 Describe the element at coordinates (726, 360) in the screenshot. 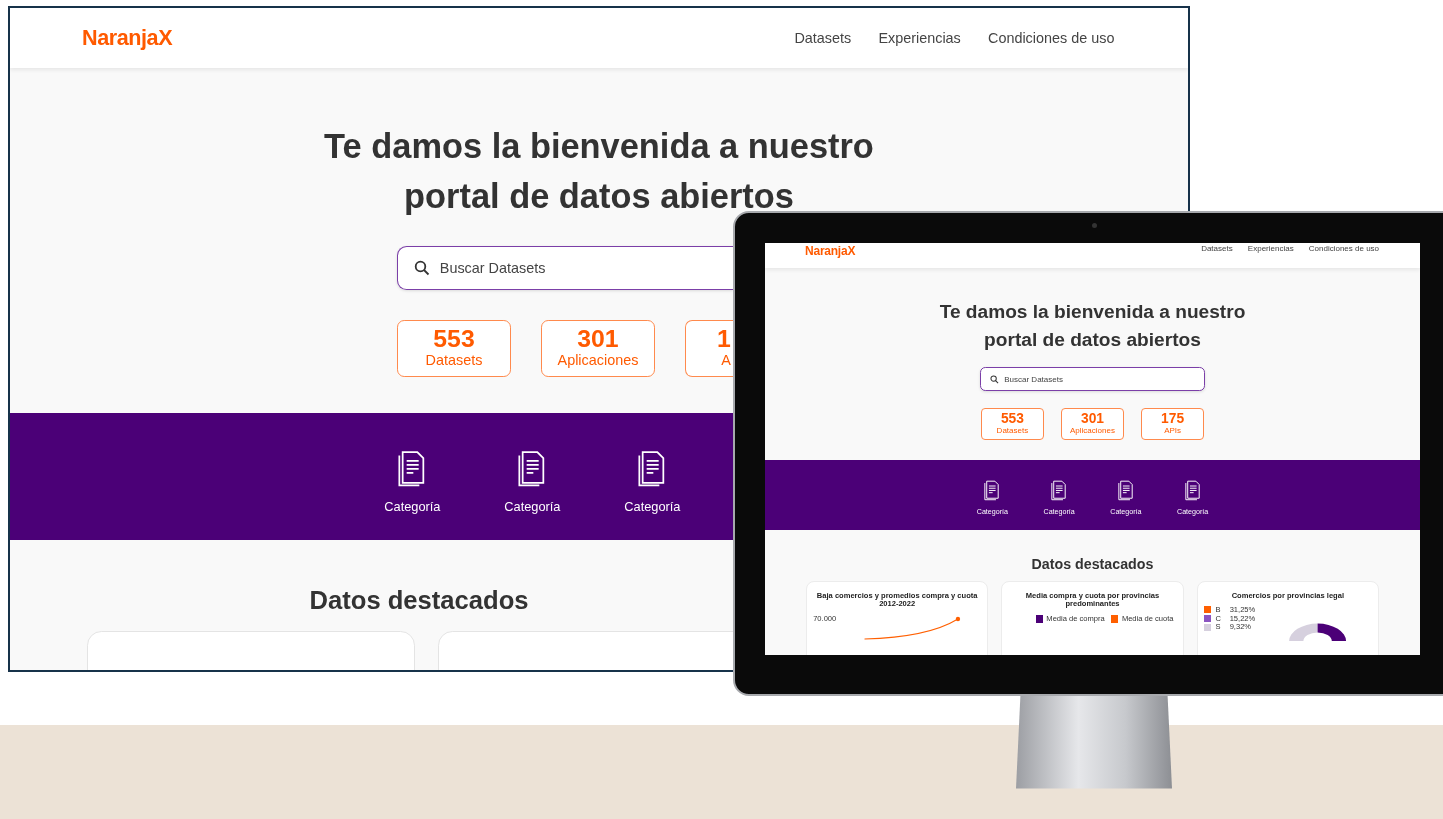

I see `stat-label: A` at that location.